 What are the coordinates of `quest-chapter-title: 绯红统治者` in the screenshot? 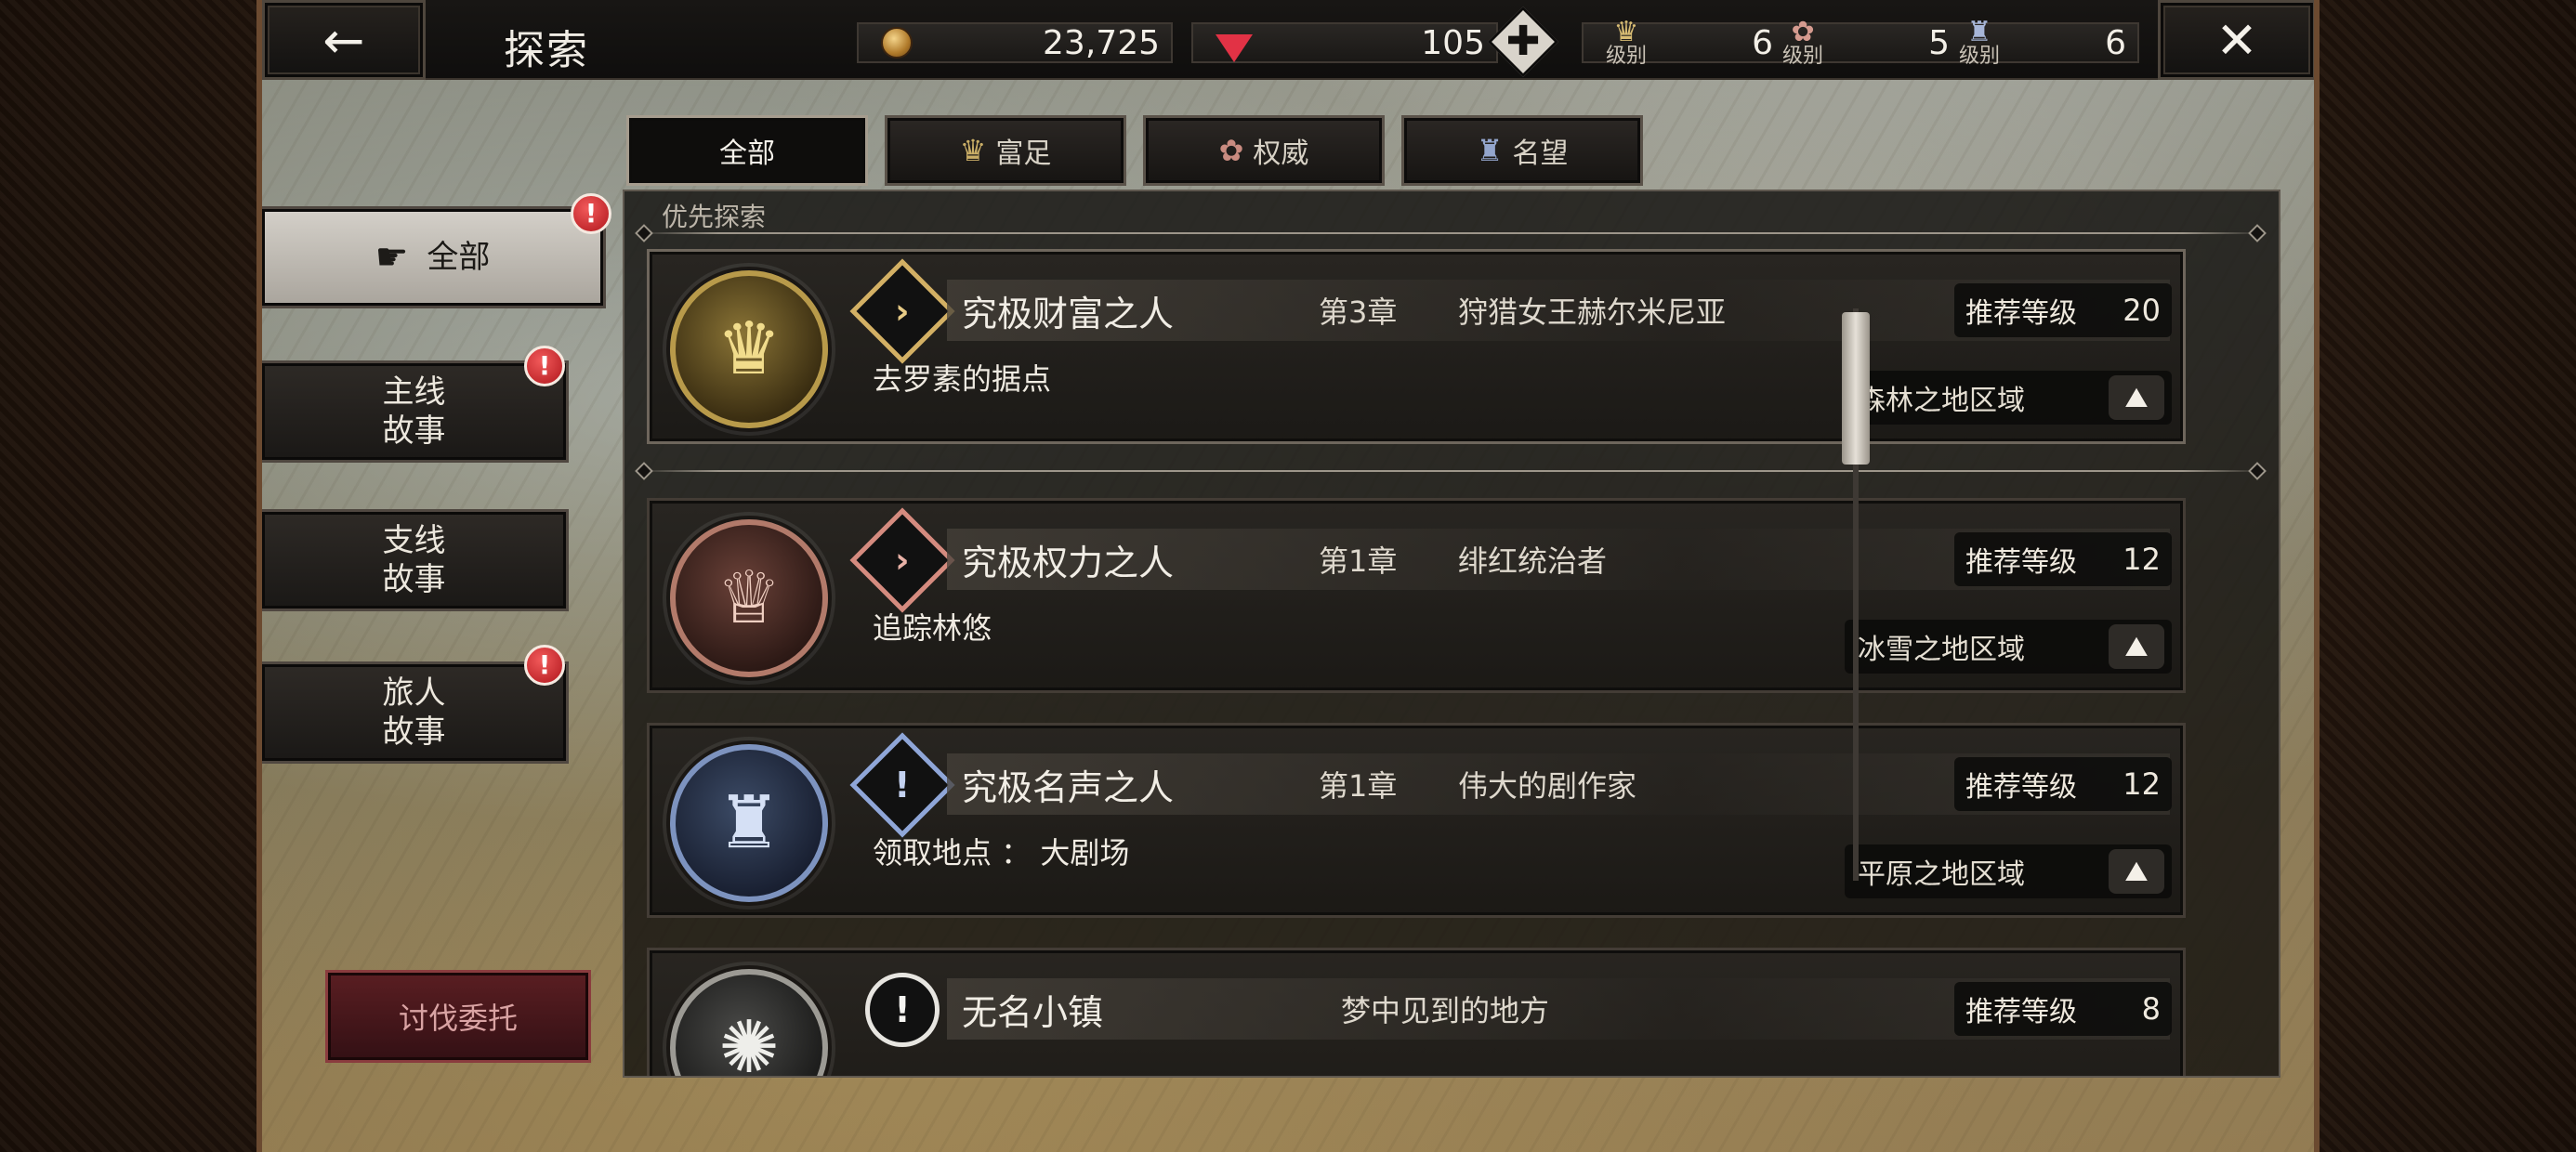 It's located at (1533, 561).